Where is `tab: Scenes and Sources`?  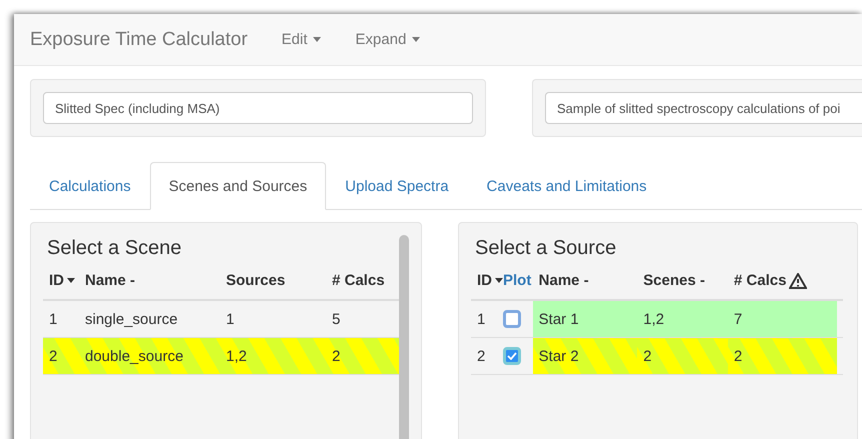
tab: Scenes and Sources is located at coordinates (238, 186).